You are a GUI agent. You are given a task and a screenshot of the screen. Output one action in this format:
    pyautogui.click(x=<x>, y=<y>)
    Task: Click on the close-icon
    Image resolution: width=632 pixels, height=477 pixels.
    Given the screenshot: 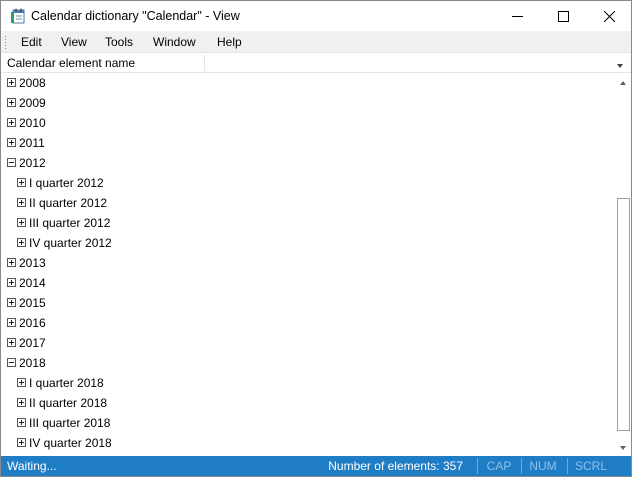 What is the action you would take?
    pyautogui.click(x=609, y=16)
    